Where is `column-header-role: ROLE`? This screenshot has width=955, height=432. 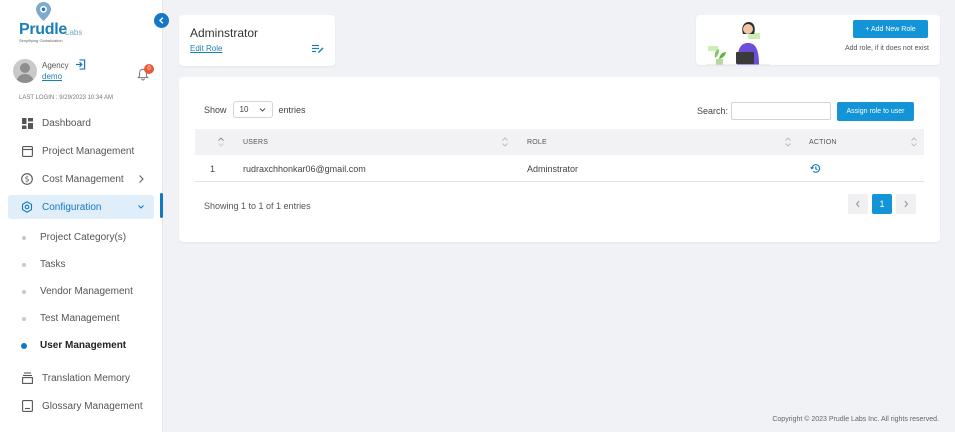 column-header-role: ROLE is located at coordinates (537, 142).